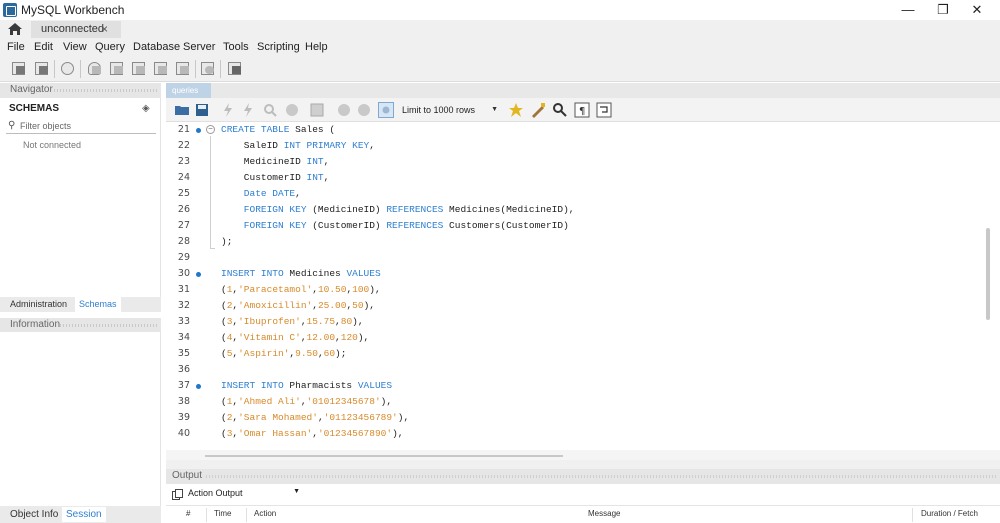  What do you see at coordinates (160, 68) in the screenshot?
I see `create-procedure-icon` at bounding box center [160, 68].